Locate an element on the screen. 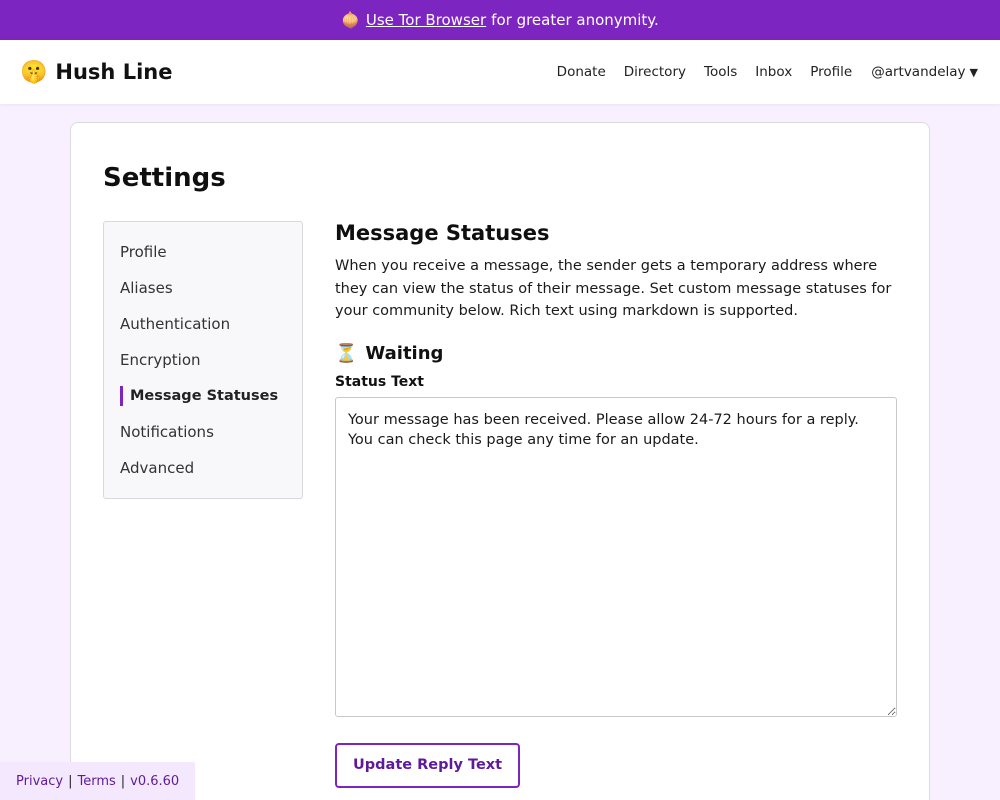 The width and height of the screenshot is (1000, 800). version-link: v0.6.60 is located at coordinates (154, 781).